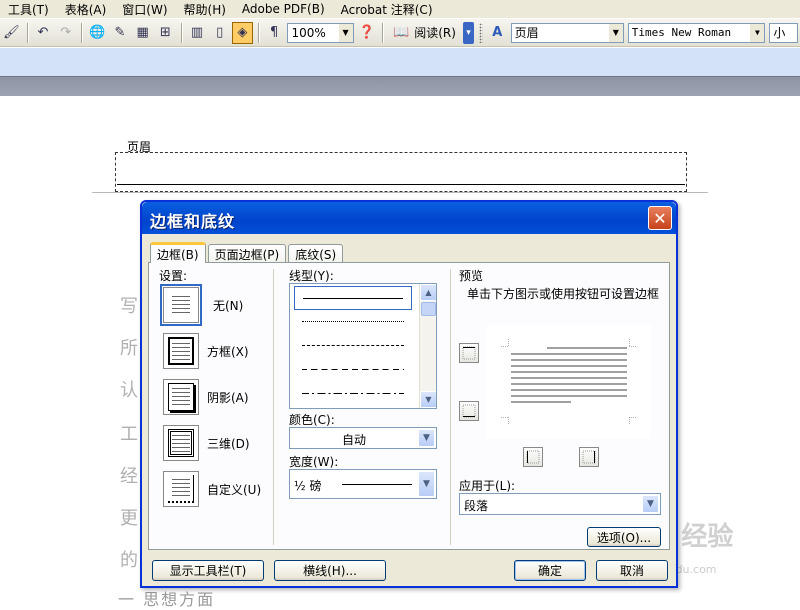 Image resolution: width=800 pixels, height=610 pixels. Describe the element at coordinates (569, 382) in the screenshot. I see `border-preview` at that location.